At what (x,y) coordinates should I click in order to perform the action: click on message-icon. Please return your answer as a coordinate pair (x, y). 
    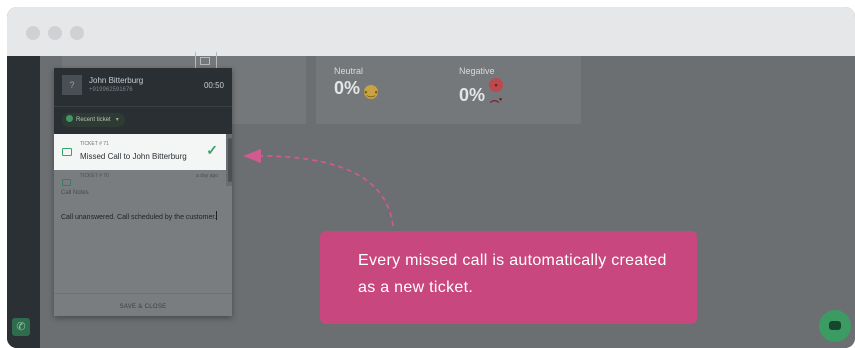
    Looking at the image, I should click on (835, 325).